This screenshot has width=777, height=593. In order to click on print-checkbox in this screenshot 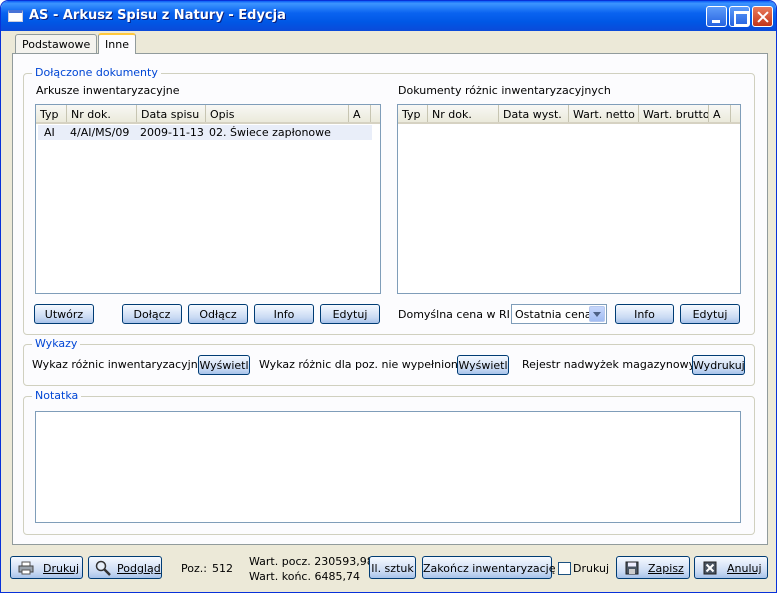, I will do `click(564, 568)`.